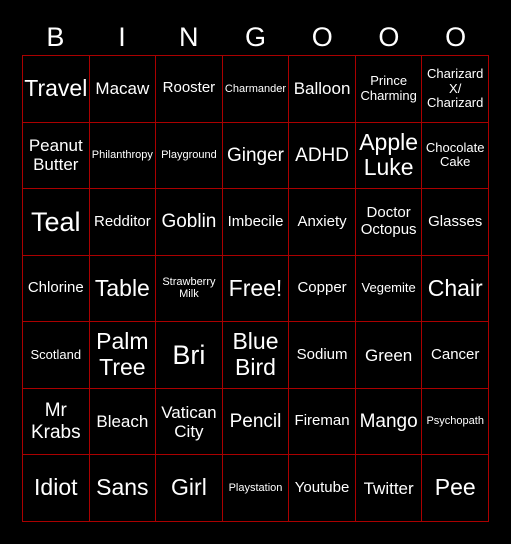 Image resolution: width=511 pixels, height=544 pixels. What do you see at coordinates (55, 37) in the screenshot?
I see `header-letter: B` at bounding box center [55, 37].